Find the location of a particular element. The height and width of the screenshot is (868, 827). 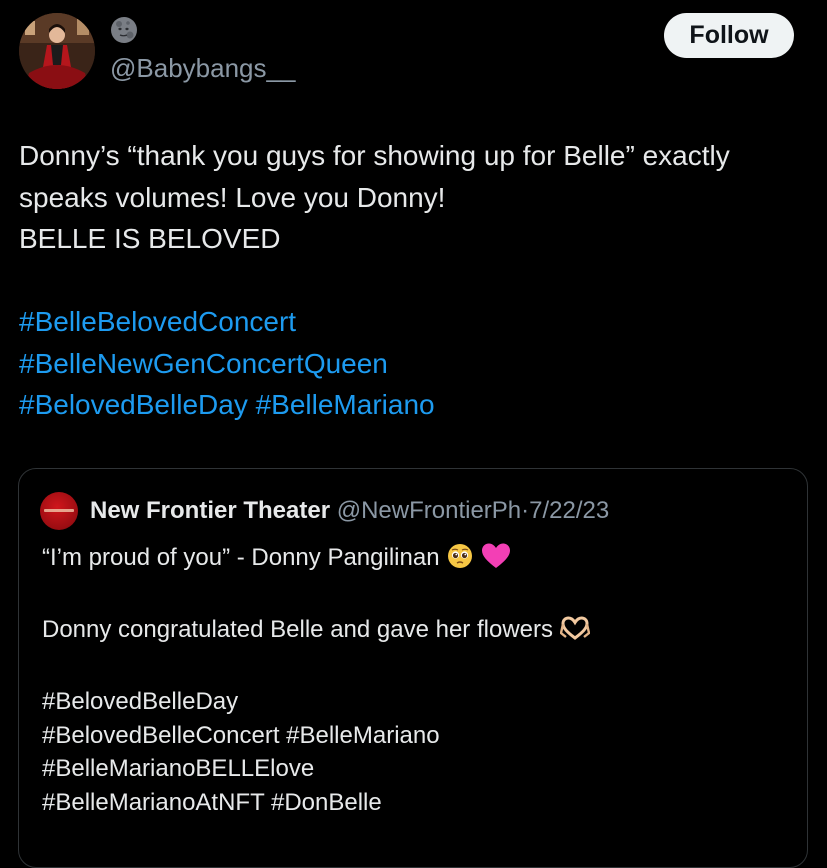

quoted-line: #BelovedBelleDay is located at coordinates (140, 701).